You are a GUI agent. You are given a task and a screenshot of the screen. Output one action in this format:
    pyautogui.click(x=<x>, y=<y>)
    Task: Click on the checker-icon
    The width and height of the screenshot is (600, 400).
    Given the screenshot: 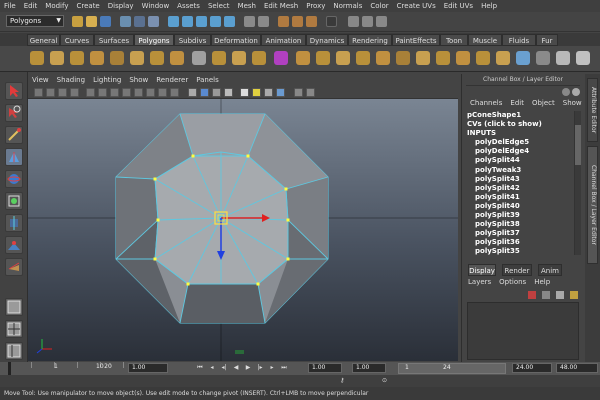 What is the action you would take?
    pyautogui.click(x=563, y=58)
    